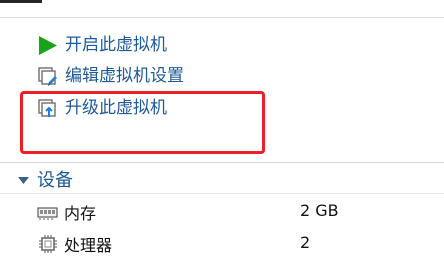  Describe the element at coordinates (80, 213) in the screenshot. I see `memory-label: 内存` at that location.